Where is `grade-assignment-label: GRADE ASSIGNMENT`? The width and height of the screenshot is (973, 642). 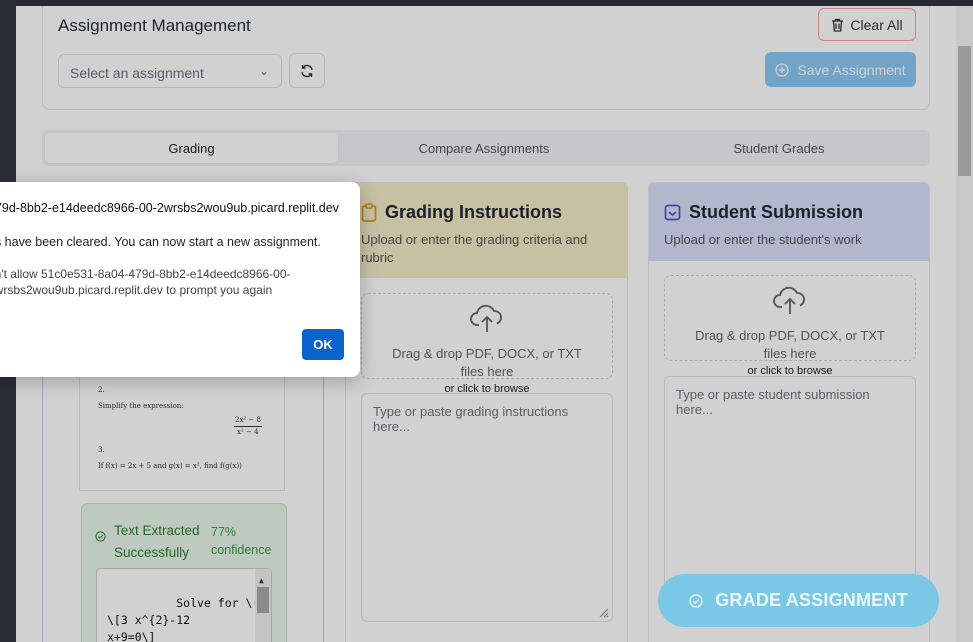 grade-assignment-label: GRADE ASSIGNMENT is located at coordinates (811, 600).